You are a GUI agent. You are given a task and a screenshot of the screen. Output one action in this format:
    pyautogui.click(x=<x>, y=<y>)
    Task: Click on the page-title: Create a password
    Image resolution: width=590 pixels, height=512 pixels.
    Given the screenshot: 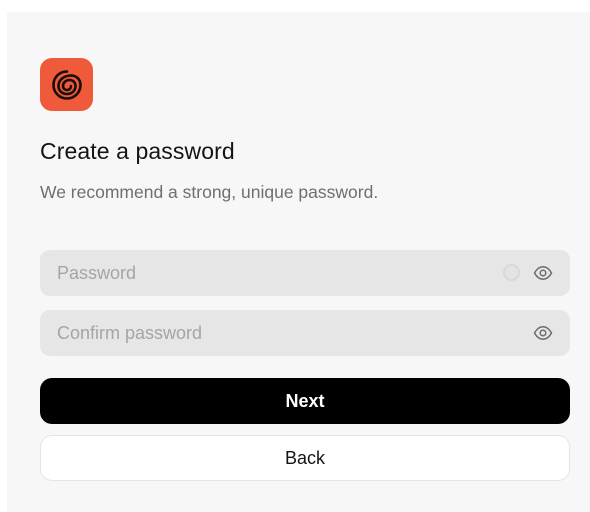 What is the action you would take?
    pyautogui.click(x=137, y=151)
    